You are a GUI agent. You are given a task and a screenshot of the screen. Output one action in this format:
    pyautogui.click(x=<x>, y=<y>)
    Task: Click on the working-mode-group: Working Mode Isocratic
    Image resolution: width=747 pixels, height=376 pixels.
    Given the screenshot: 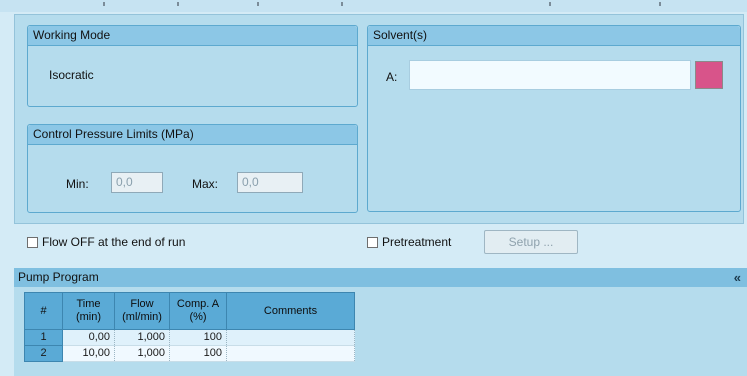 What is the action you would take?
    pyautogui.click(x=192, y=66)
    